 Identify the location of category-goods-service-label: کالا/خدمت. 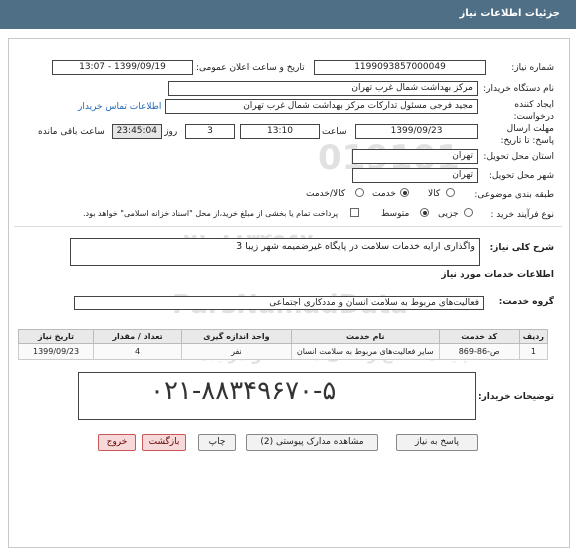
(326, 194).